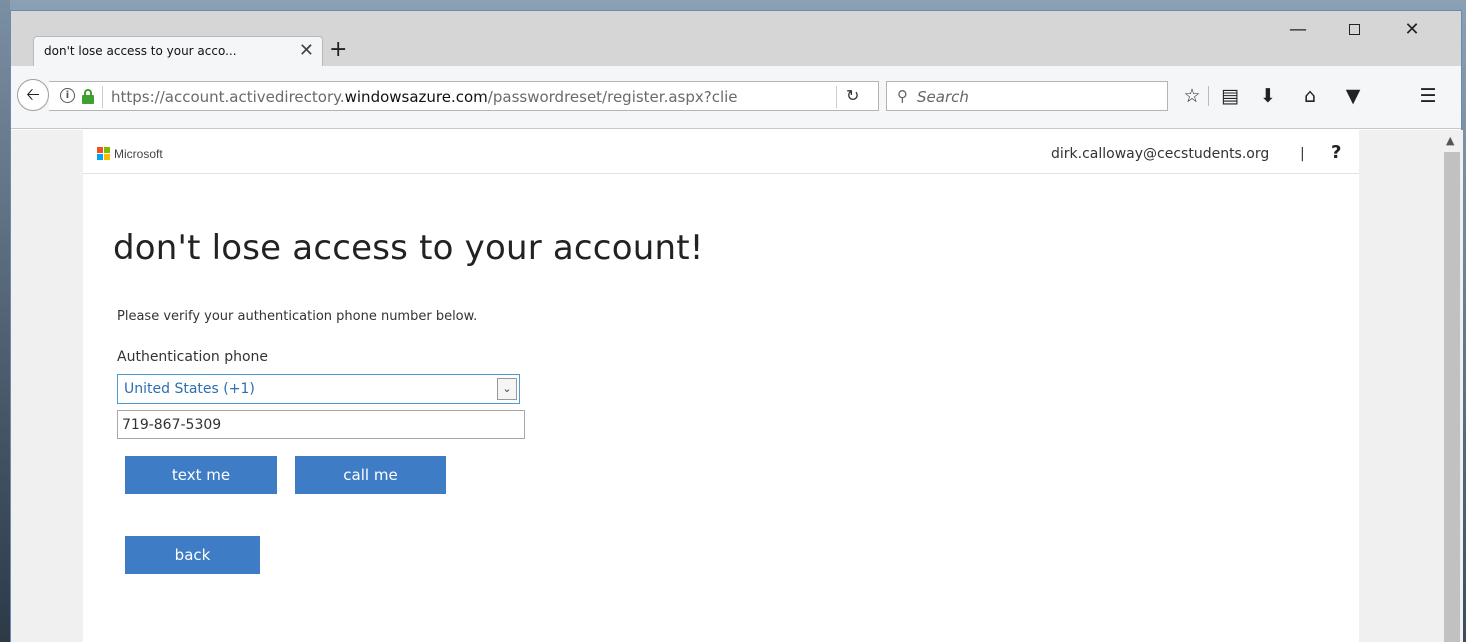 Image resolution: width=1466 pixels, height=642 pixels. Describe the element at coordinates (306, 51) in the screenshot. I see `tab-close-icon: ✕` at that location.